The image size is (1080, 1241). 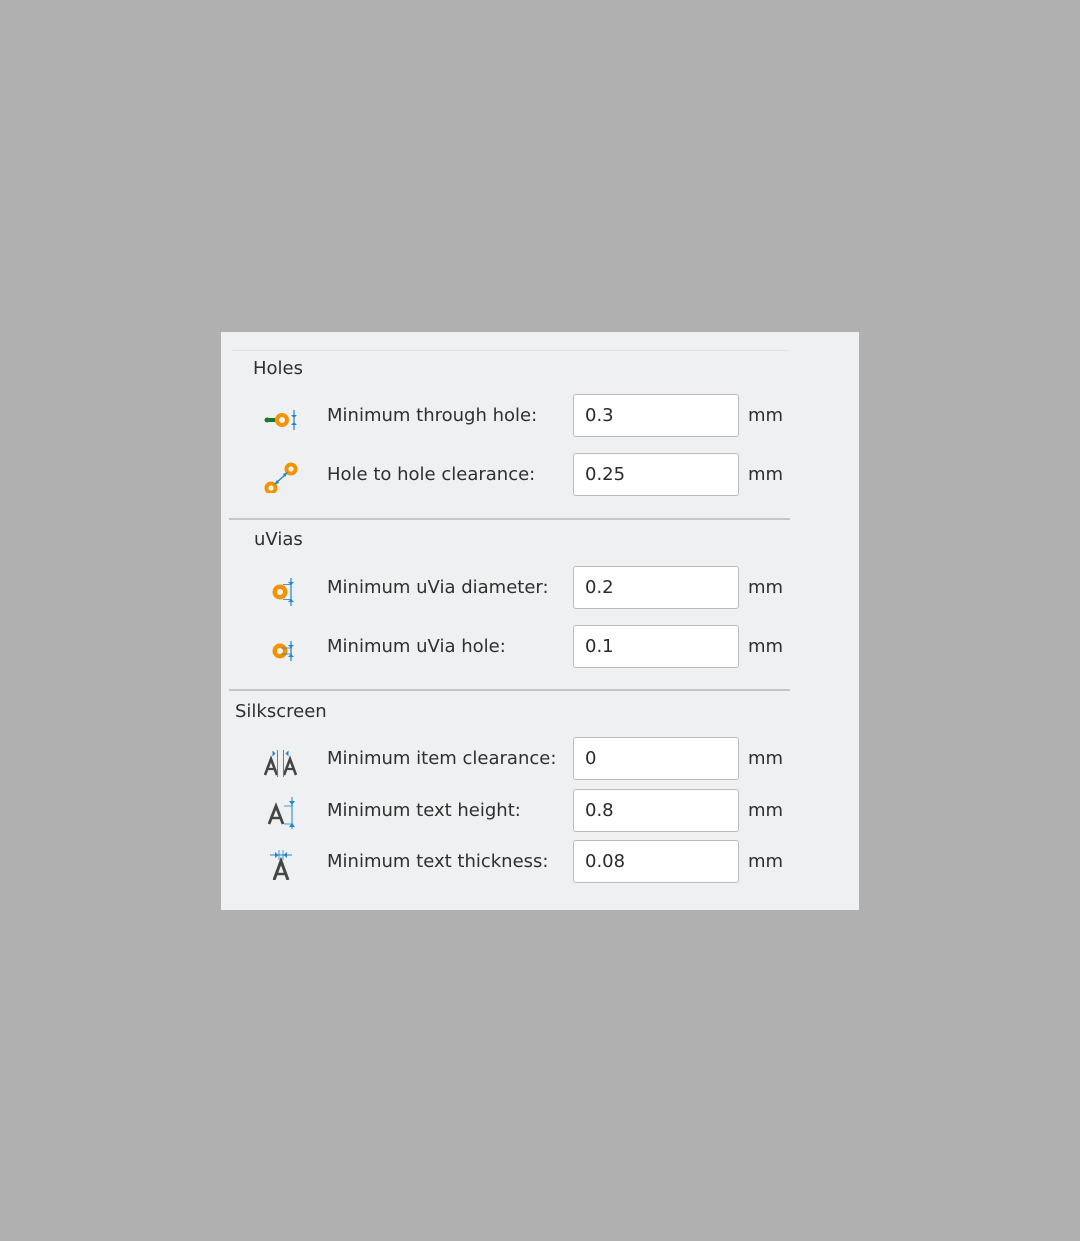 I want to click on unit-min-text-height: mm, so click(x=766, y=810).